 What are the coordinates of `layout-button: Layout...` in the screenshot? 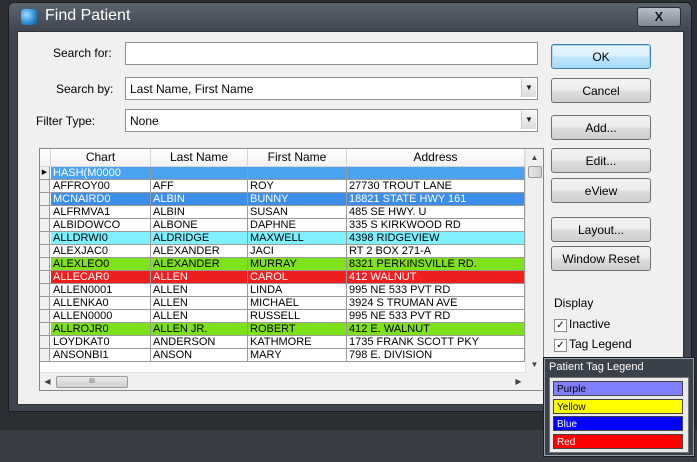 It's located at (601, 229).